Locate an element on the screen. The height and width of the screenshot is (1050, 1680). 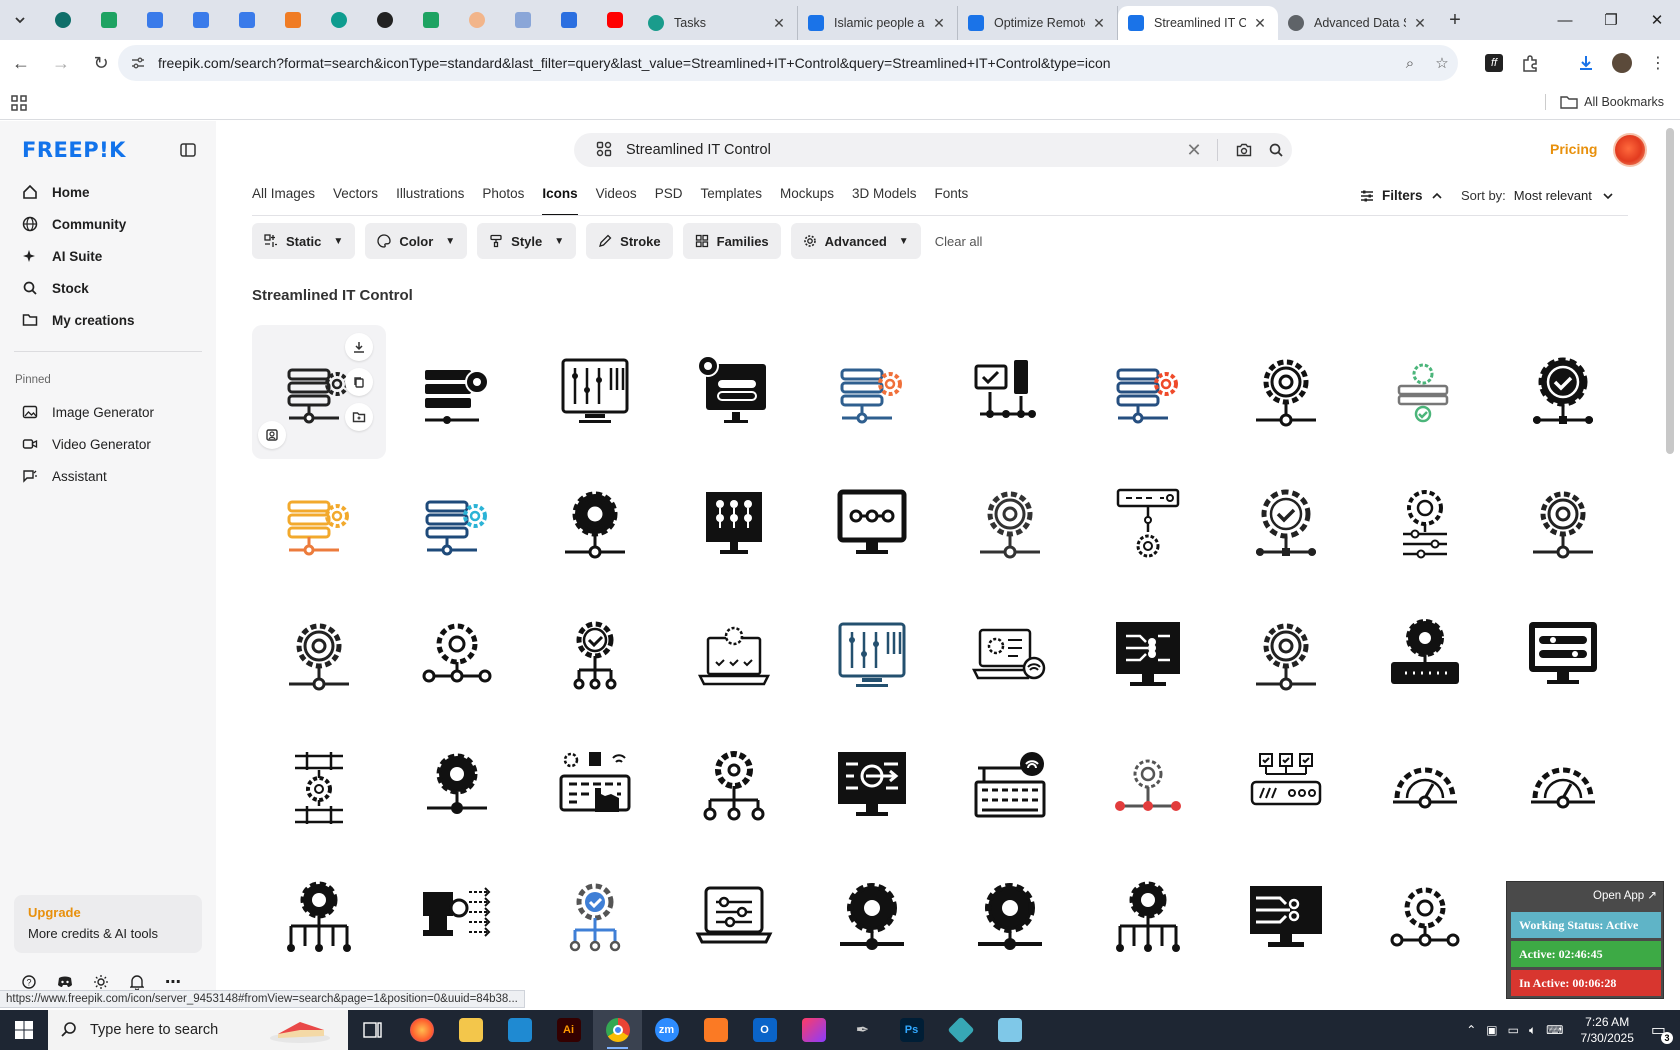
user-avatar is located at coordinates (1630, 150).